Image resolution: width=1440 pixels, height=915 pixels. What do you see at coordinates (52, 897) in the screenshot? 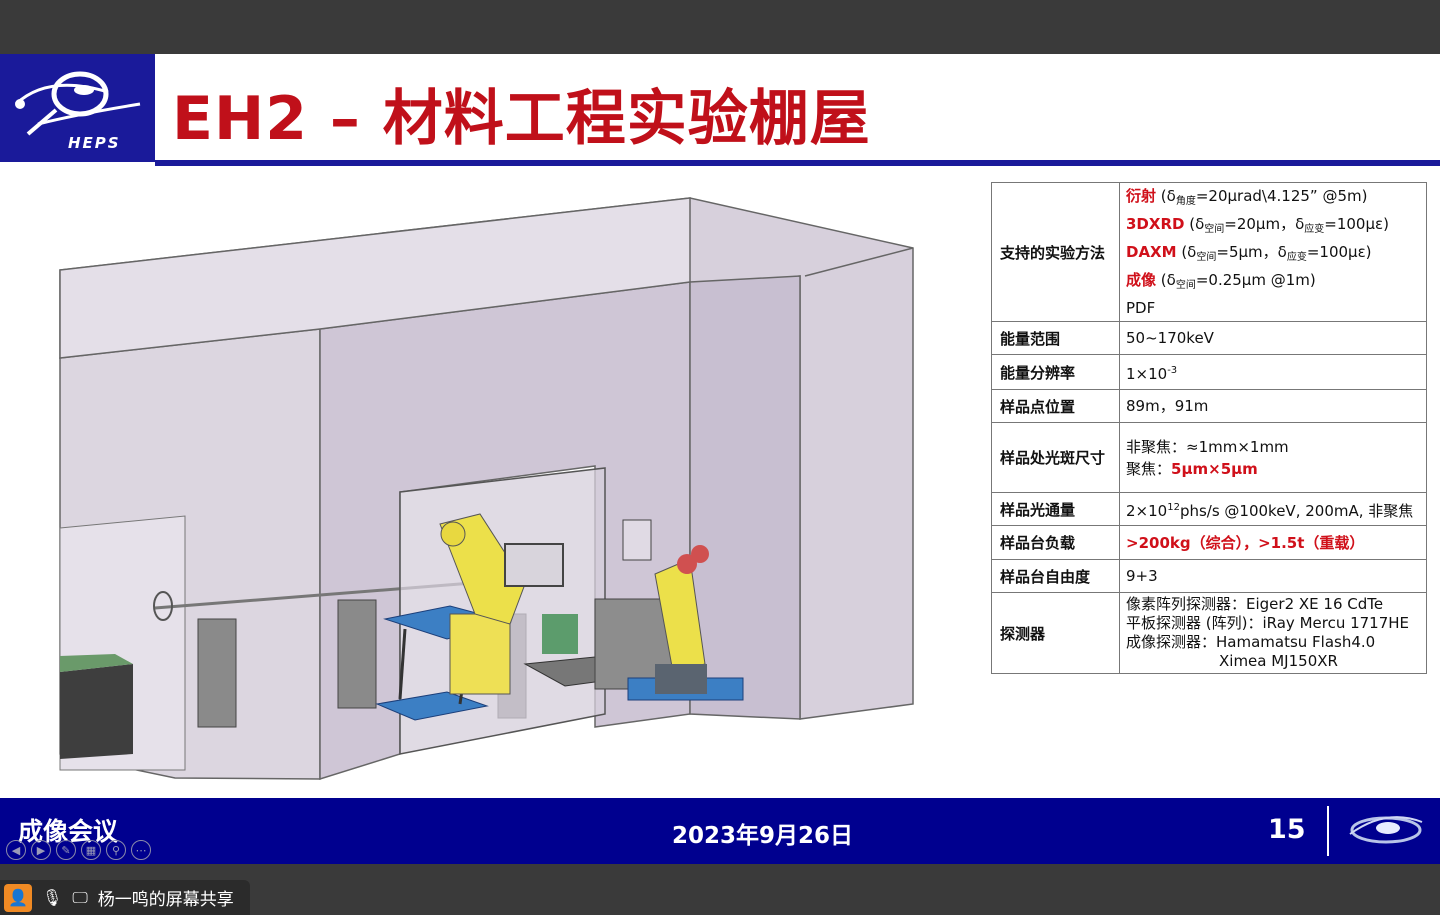
I see `microphone-icon: 🎙` at bounding box center [52, 897].